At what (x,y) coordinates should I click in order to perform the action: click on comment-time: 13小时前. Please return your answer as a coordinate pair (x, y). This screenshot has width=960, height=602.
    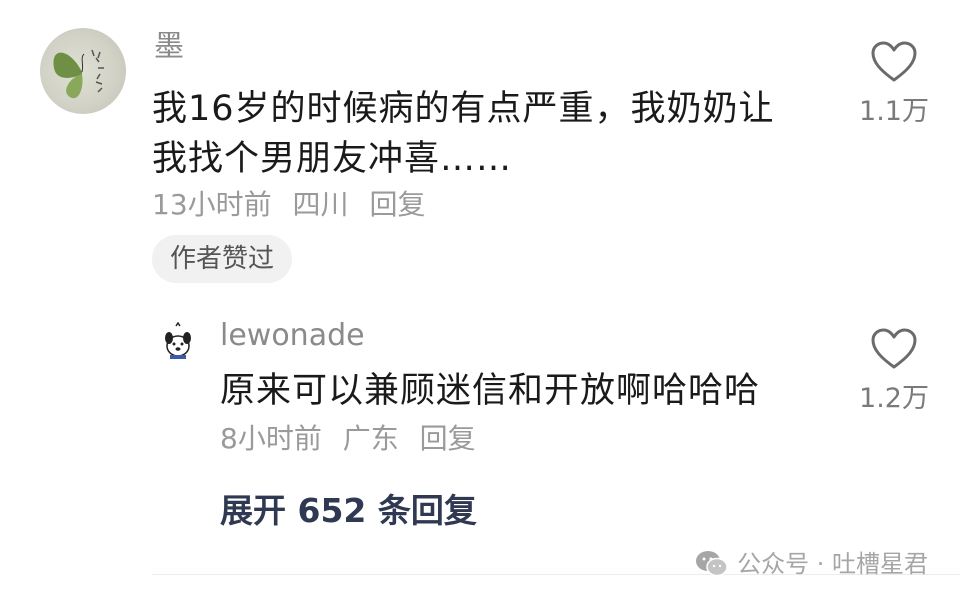
    Looking at the image, I should click on (212, 204).